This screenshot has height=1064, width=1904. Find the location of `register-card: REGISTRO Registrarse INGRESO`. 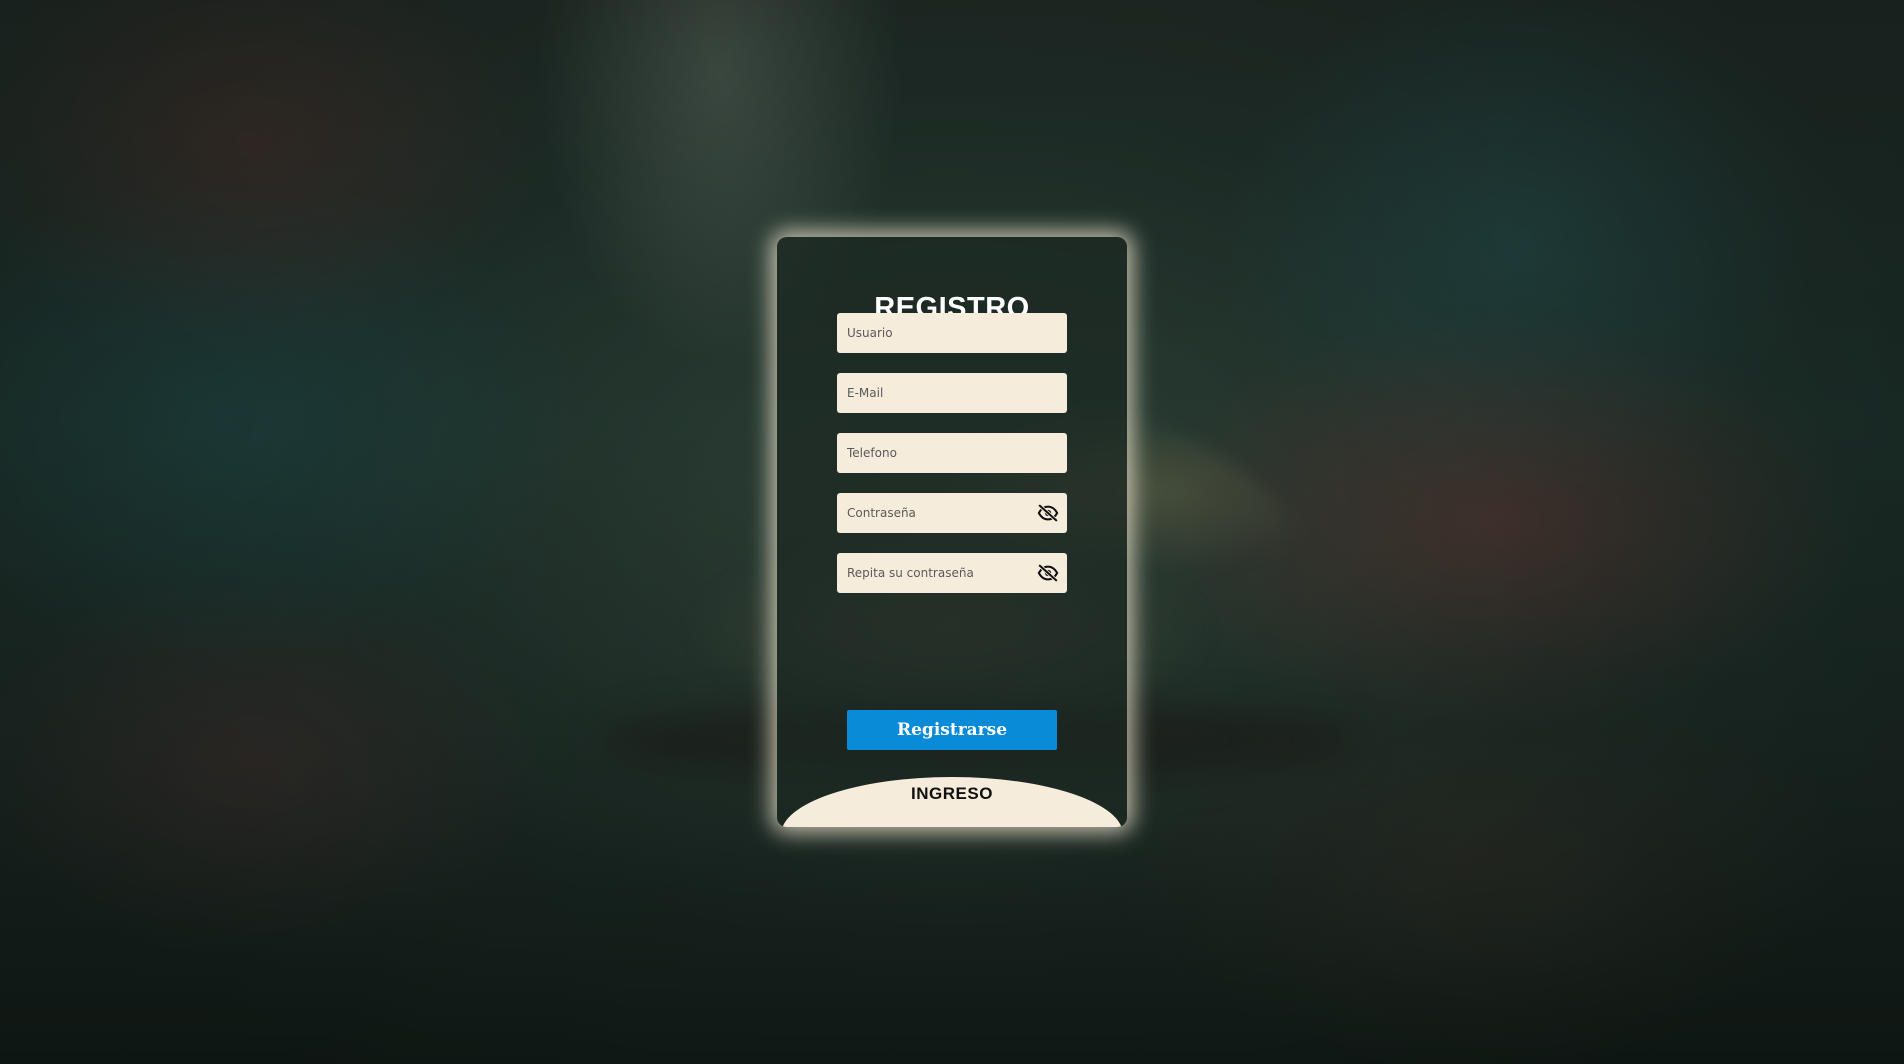

register-card: REGISTRO Registrarse INGRESO is located at coordinates (952, 532).